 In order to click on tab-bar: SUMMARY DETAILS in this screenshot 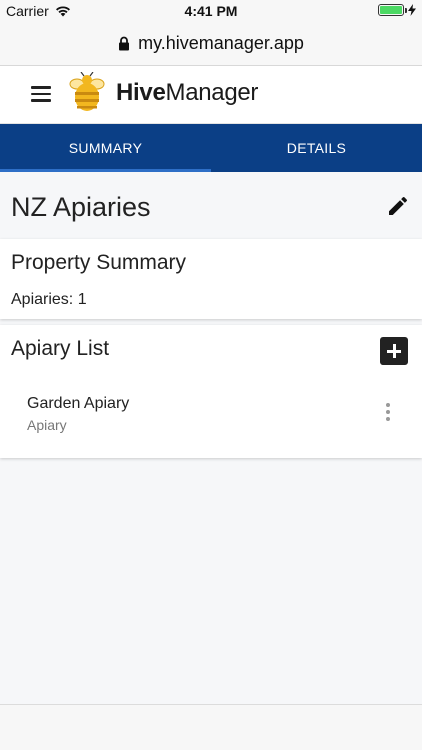, I will do `click(211, 148)`.